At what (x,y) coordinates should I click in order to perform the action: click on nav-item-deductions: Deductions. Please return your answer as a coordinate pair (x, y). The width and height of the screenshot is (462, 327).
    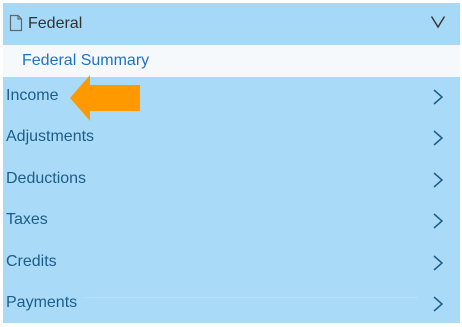
    Looking at the image, I should click on (231, 180).